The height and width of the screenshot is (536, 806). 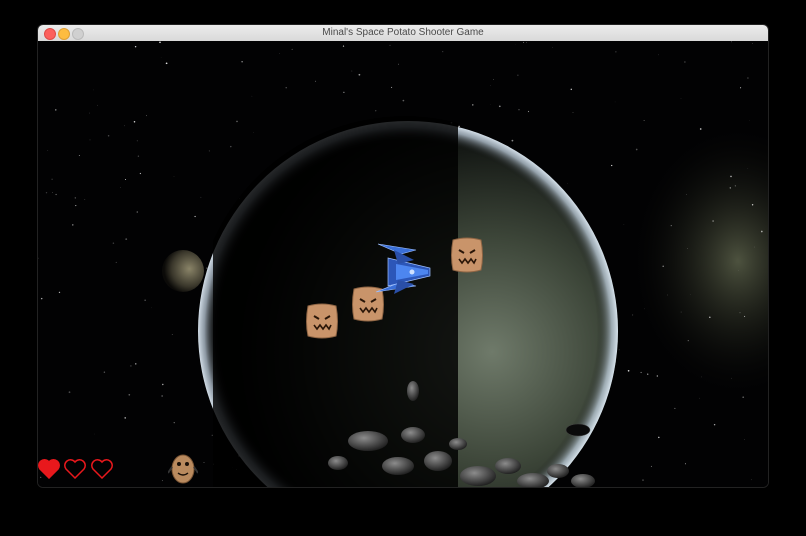 I want to click on life-heart-empty-icon, so click(x=102, y=469).